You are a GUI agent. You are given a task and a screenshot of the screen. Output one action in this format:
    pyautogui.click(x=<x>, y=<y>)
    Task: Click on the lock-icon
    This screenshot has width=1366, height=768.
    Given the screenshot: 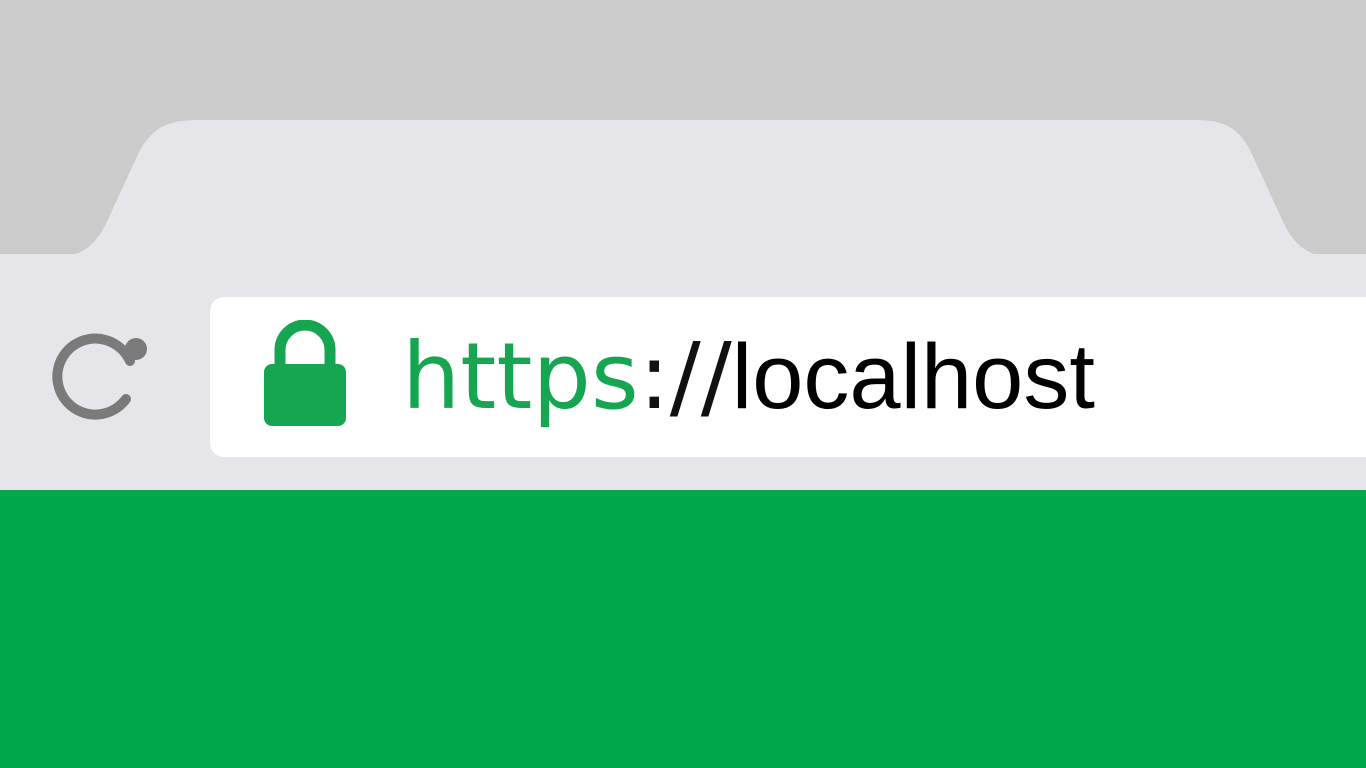 What is the action you would take?
    pyautogui.click(x=305, y=374)
    